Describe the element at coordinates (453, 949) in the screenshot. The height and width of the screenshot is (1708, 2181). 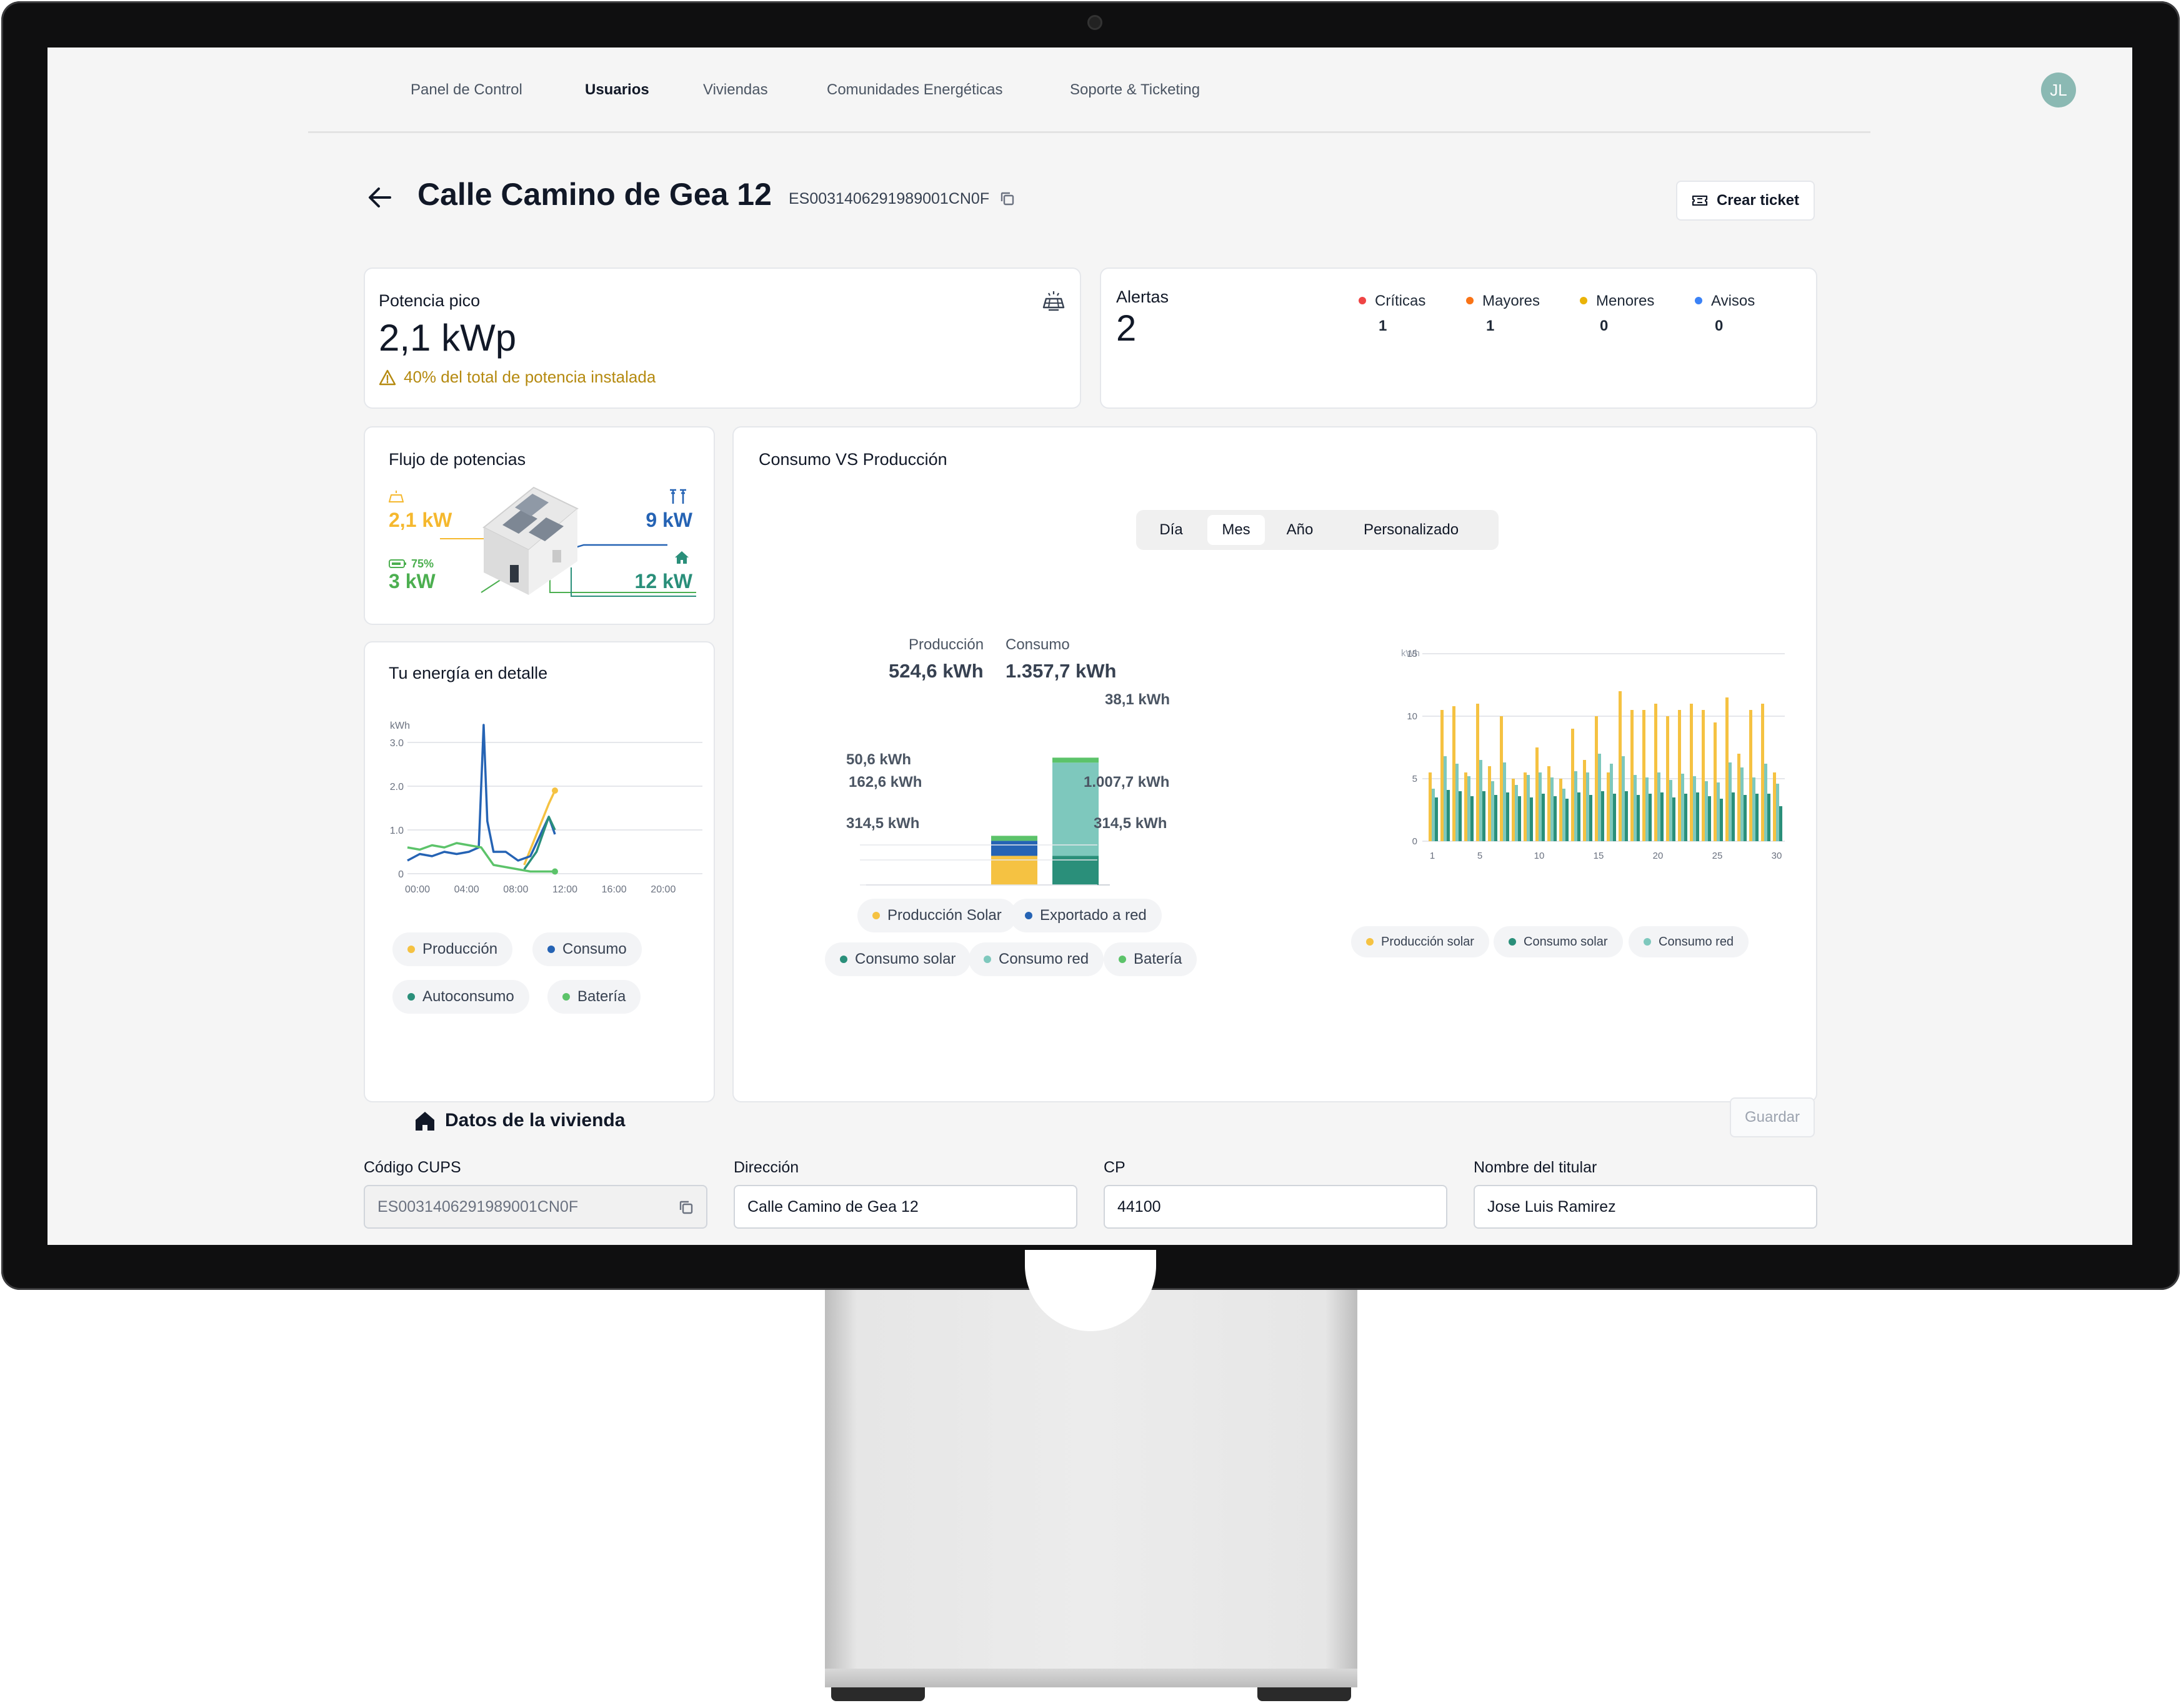
I see `legend-produccion: Producción` at that location.